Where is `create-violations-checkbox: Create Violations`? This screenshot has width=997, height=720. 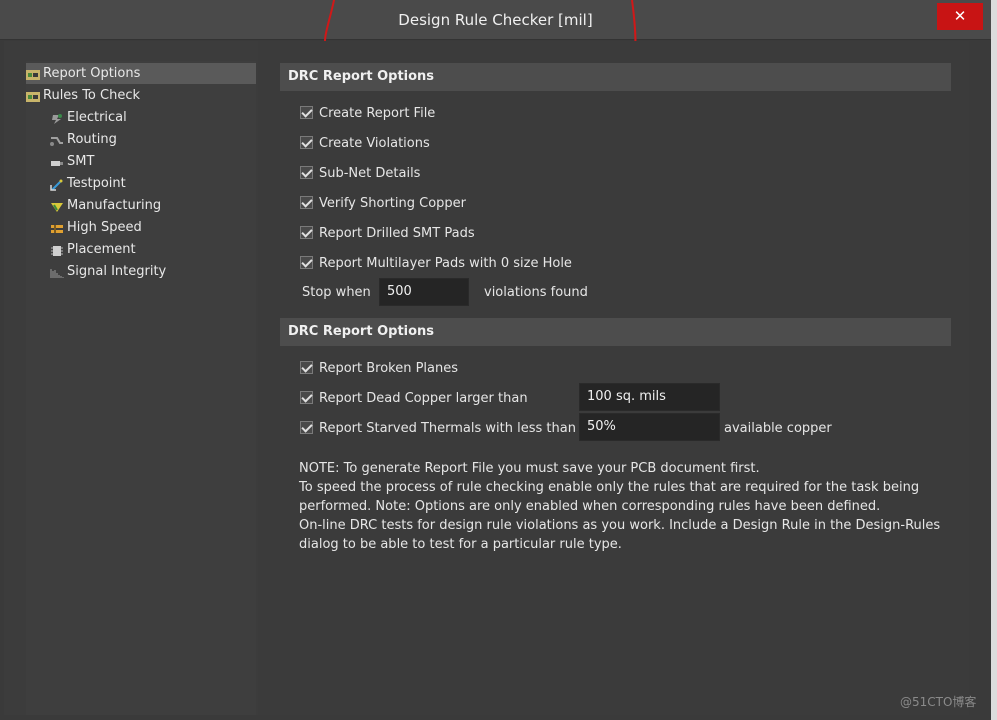
create-violations-checkbox: Create Violations is located at coordinates (365, 144).